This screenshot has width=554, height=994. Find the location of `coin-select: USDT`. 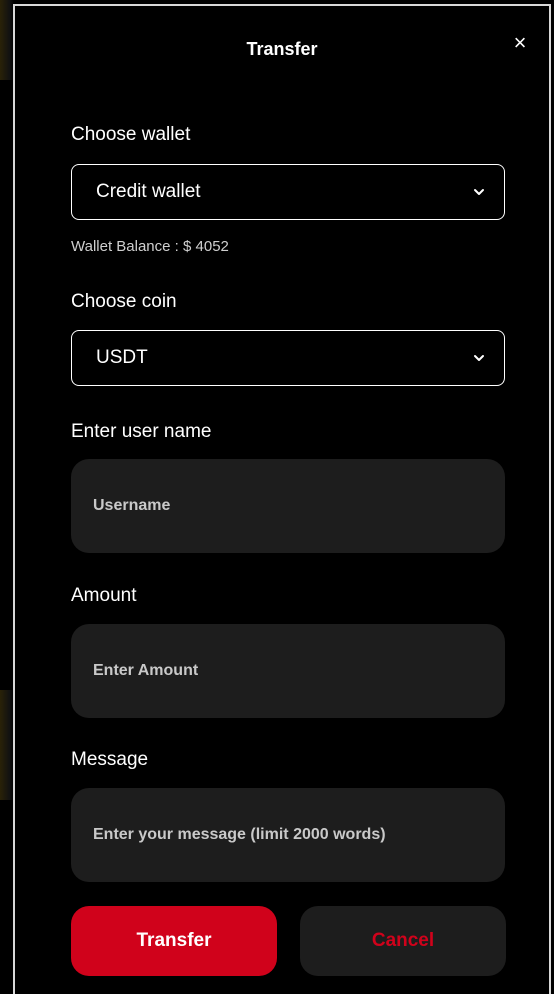

coin-select: USDT is located at coordinates (288, 358).